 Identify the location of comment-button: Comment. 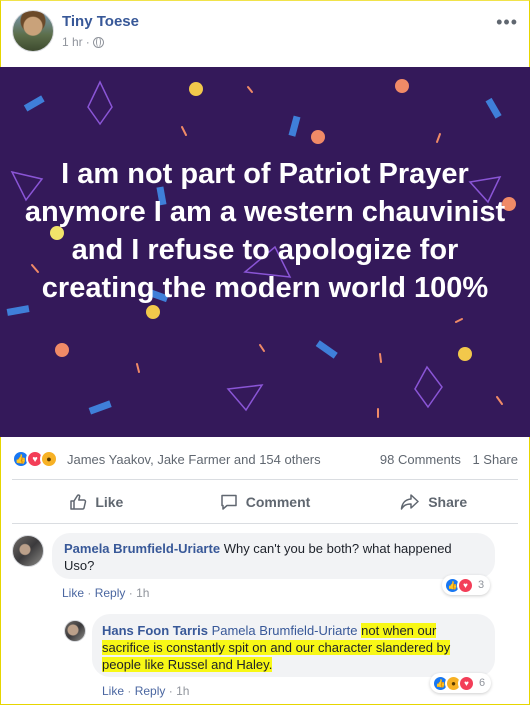
(265, 502).